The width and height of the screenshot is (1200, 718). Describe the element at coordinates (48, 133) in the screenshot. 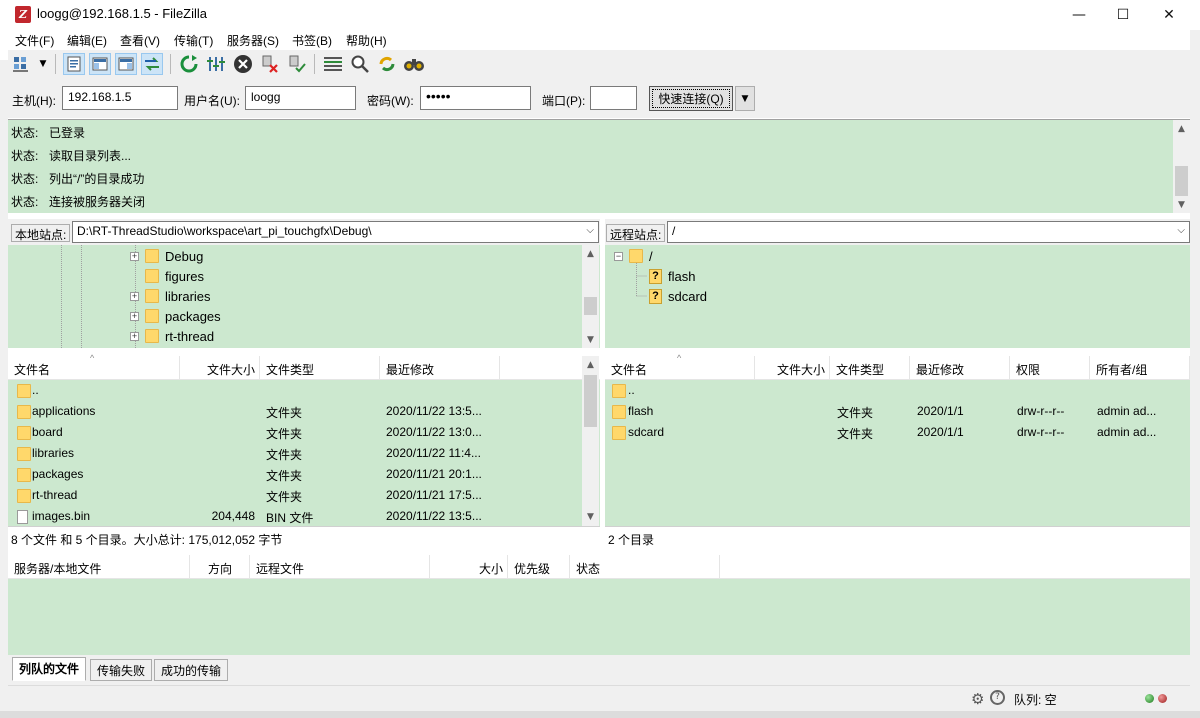

I see `log-line: 状态: 已登录` at that location.